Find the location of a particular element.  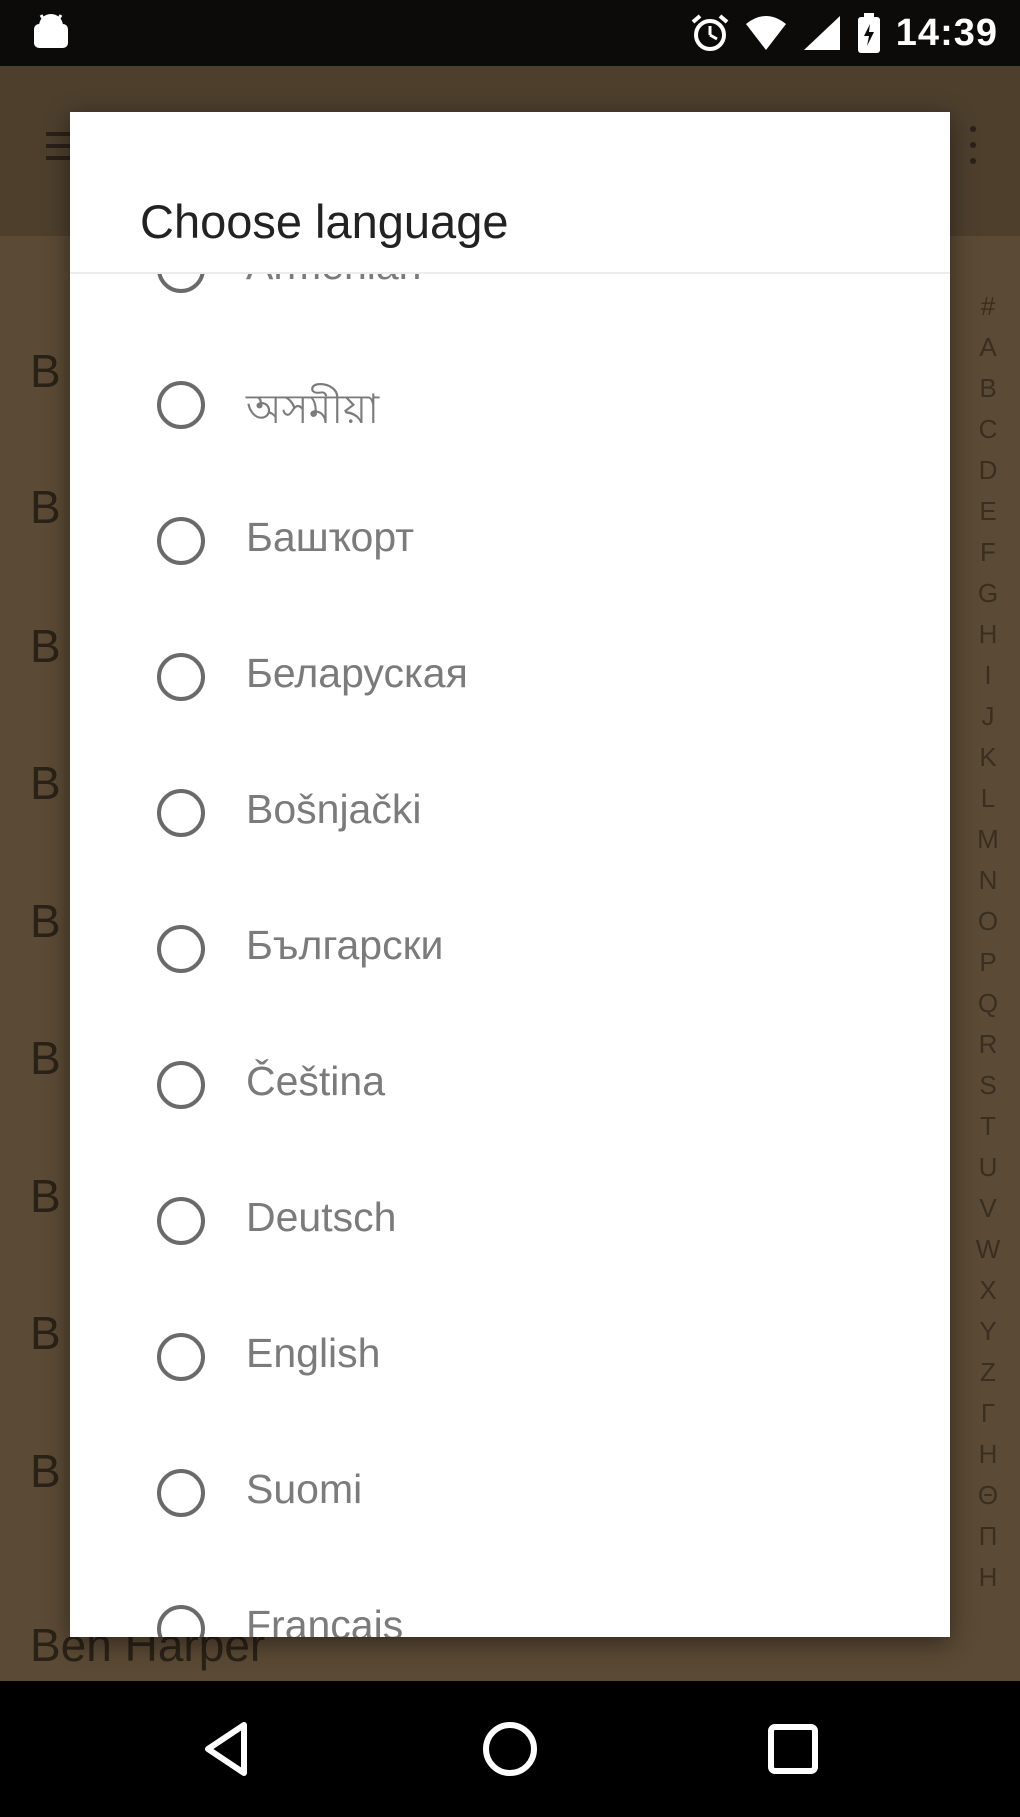

index-letter: W is located at coordinates (988, 1249).